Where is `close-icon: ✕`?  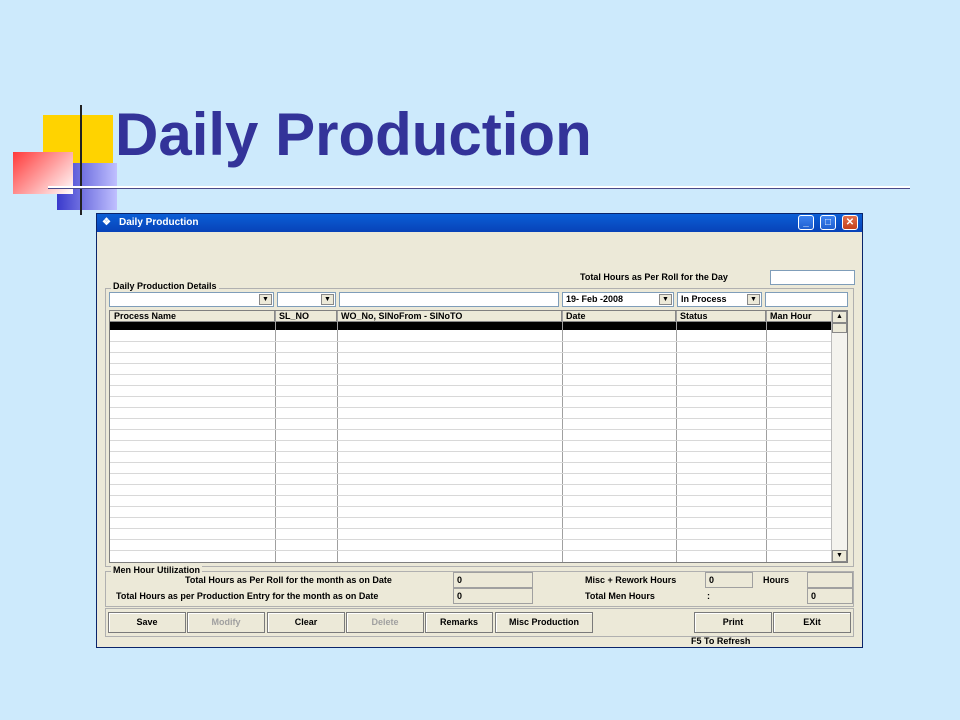
close-icon: ✕ is located at coordinates (850, 222).